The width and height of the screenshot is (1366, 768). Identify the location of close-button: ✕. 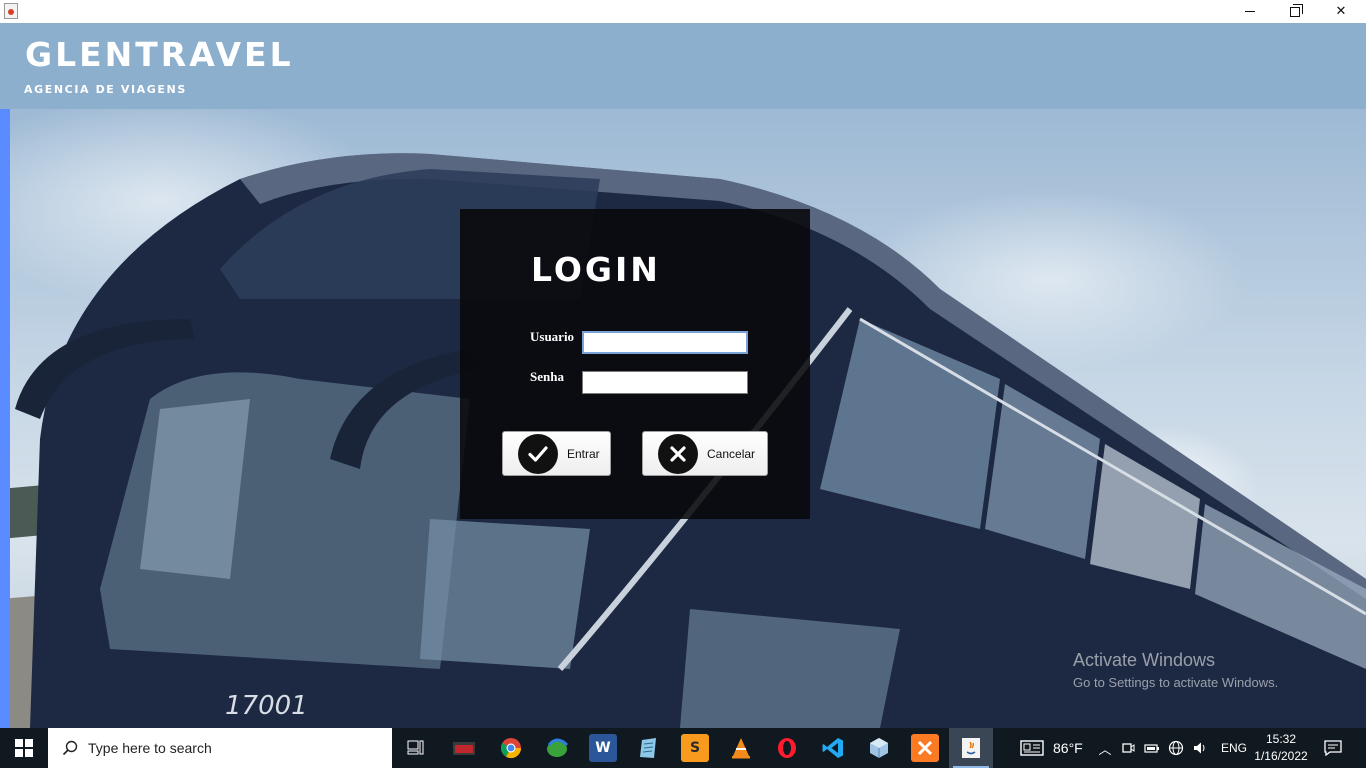
(1341, 11).